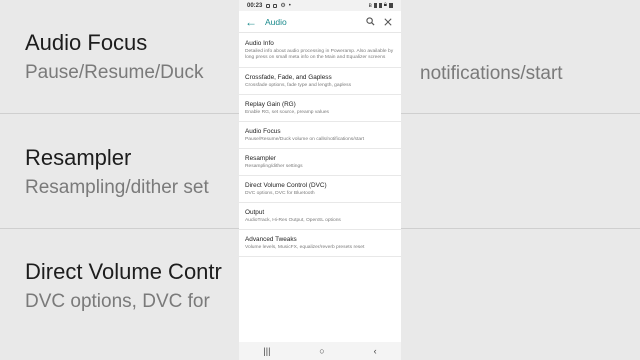 The image size is (640, 360). I want to click on status-bar: 00:23 ⚙ • ʙ 🔒︎, so click(320, 5).